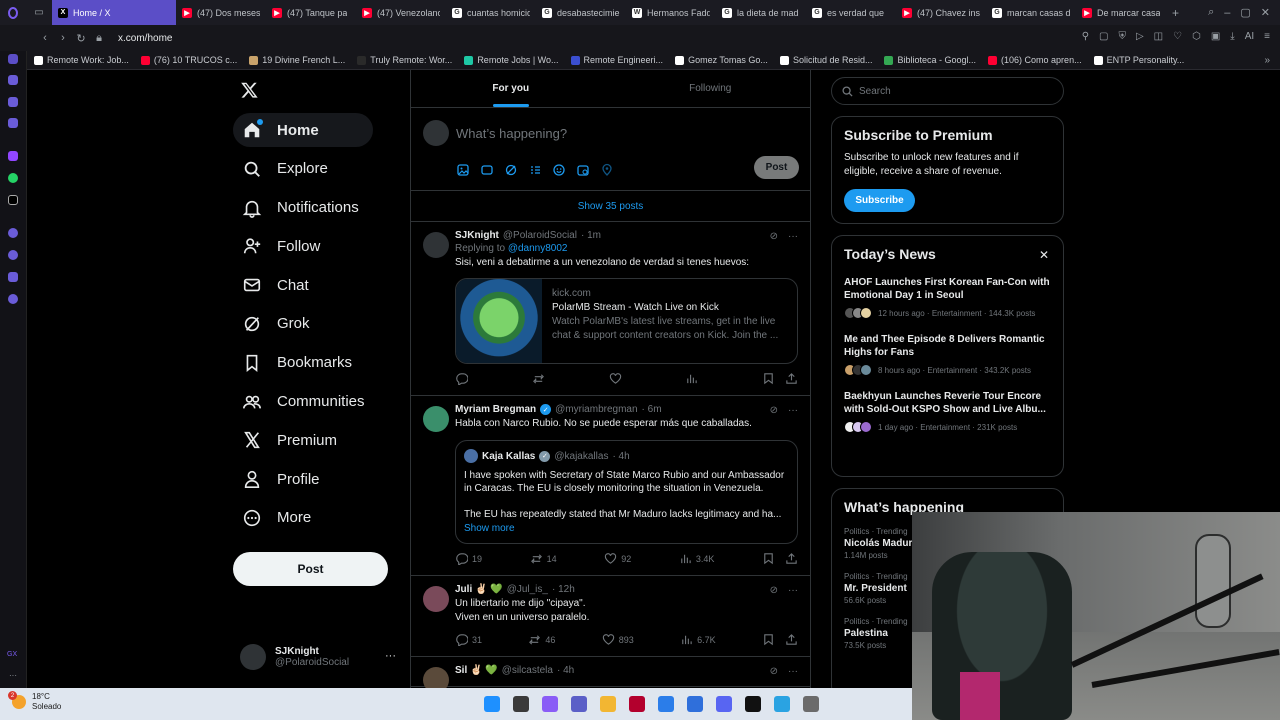 This screenshot has height=720, width=1280. Describe the element at coordinates (652, 409) in the screenshot. I see `post-time: · 6m` at that location.